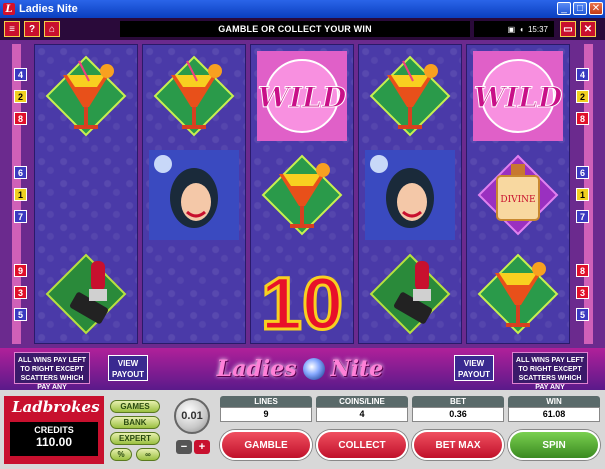 This screenshot has width=605, height=469. What do you see at coordinates (580, 8) in the screenshot?
I see `maximize-button: □` at bounding box center [580, 8].